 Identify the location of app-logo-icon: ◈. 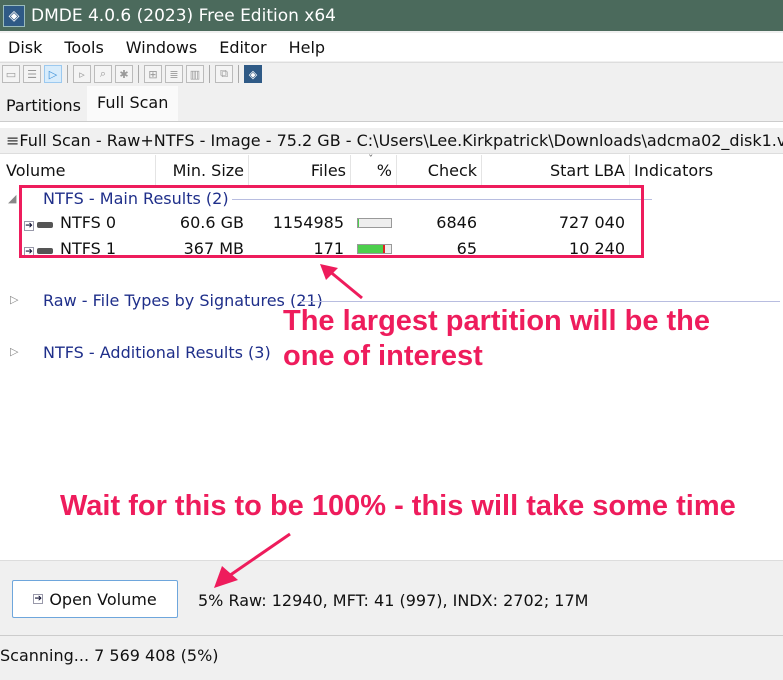
(14, 15).